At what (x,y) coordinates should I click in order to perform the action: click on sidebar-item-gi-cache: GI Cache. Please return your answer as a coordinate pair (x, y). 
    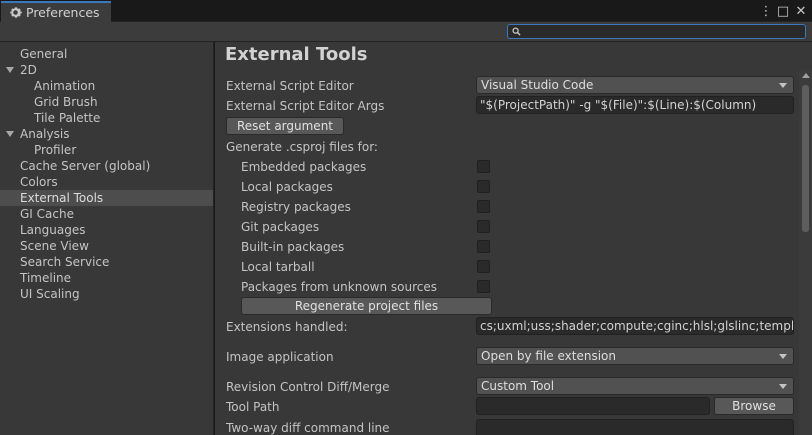
    Looking at the image, I should click on (106, 214).